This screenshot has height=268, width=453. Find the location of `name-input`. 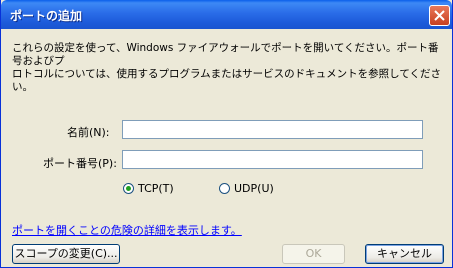

name-input is located at coordinates (272, 129).